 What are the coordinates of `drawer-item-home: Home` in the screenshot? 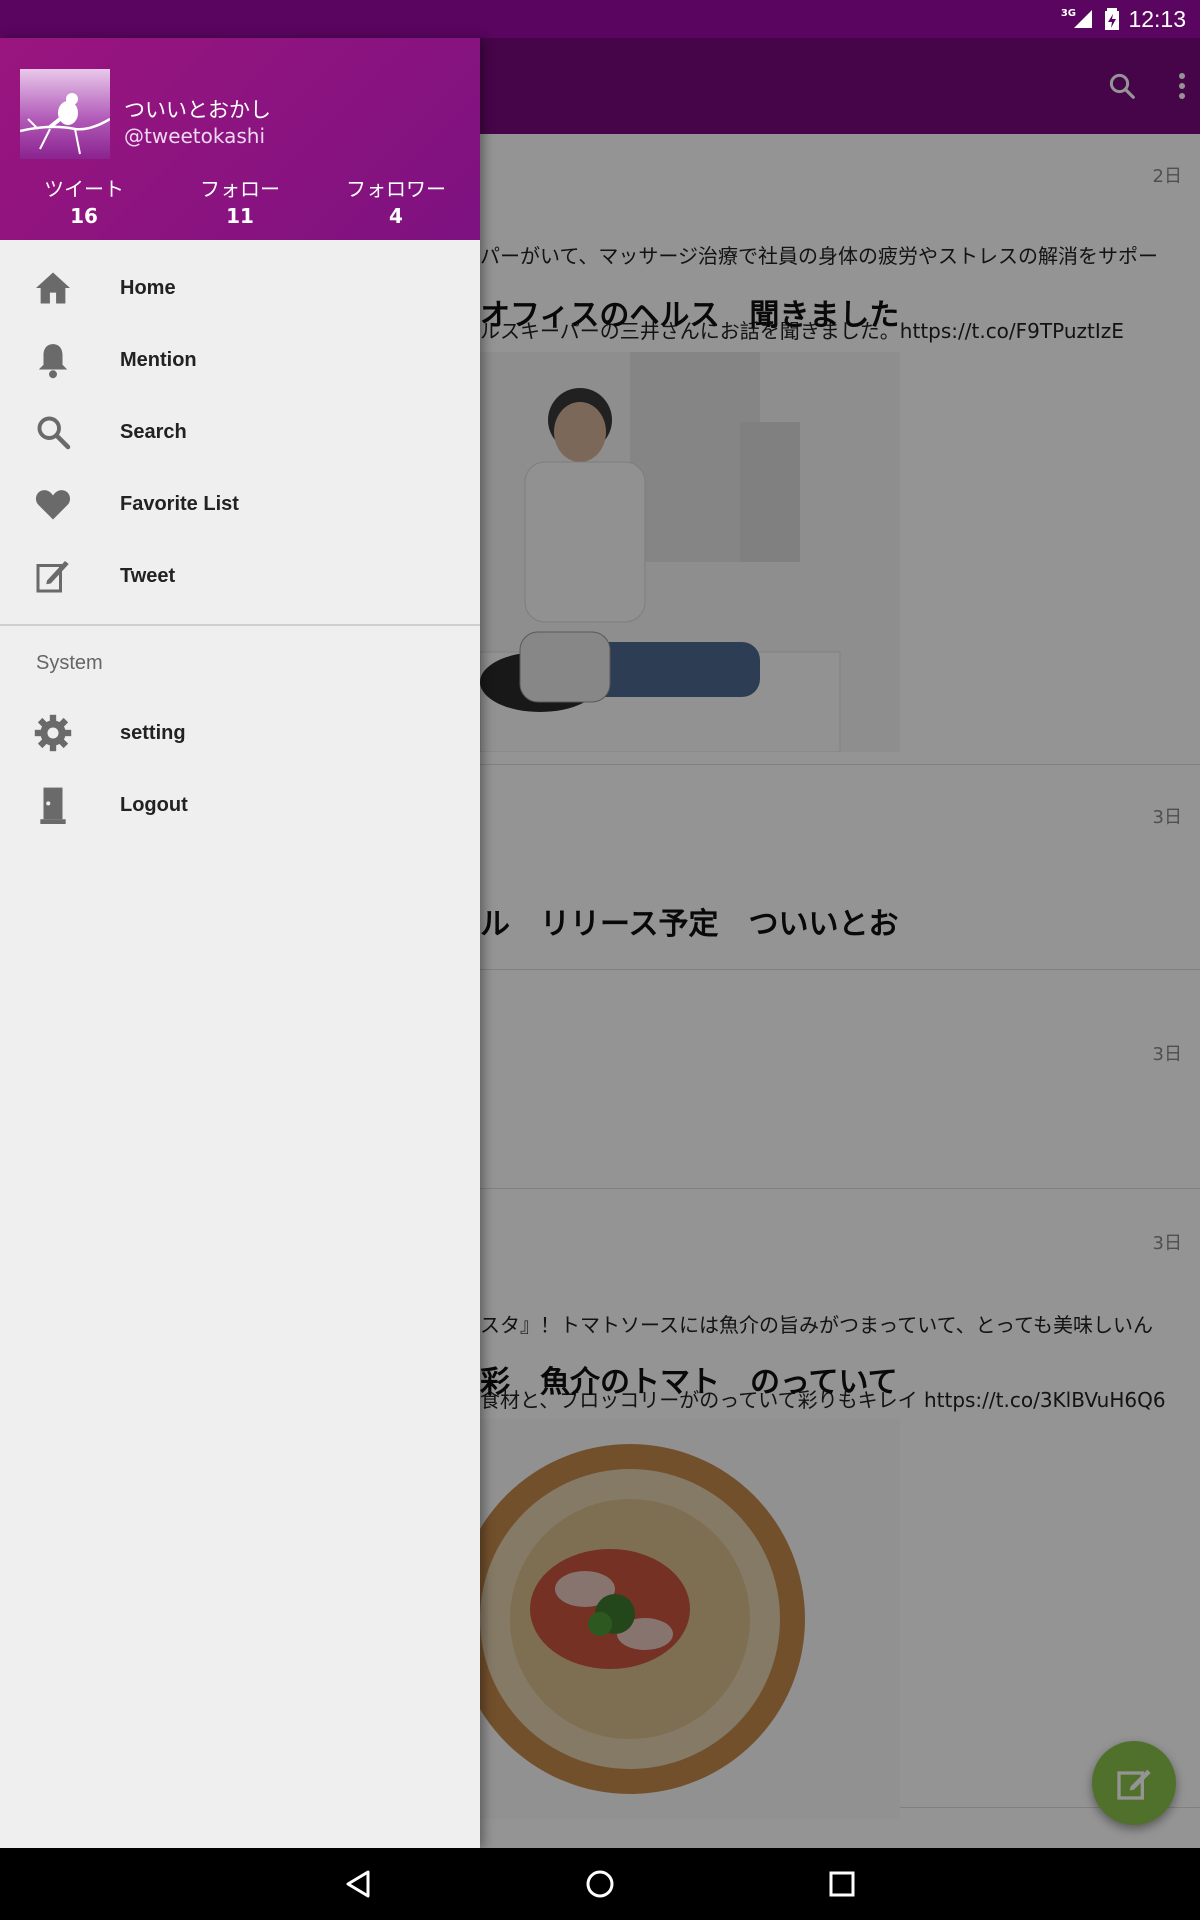 It's located at (240, 288).